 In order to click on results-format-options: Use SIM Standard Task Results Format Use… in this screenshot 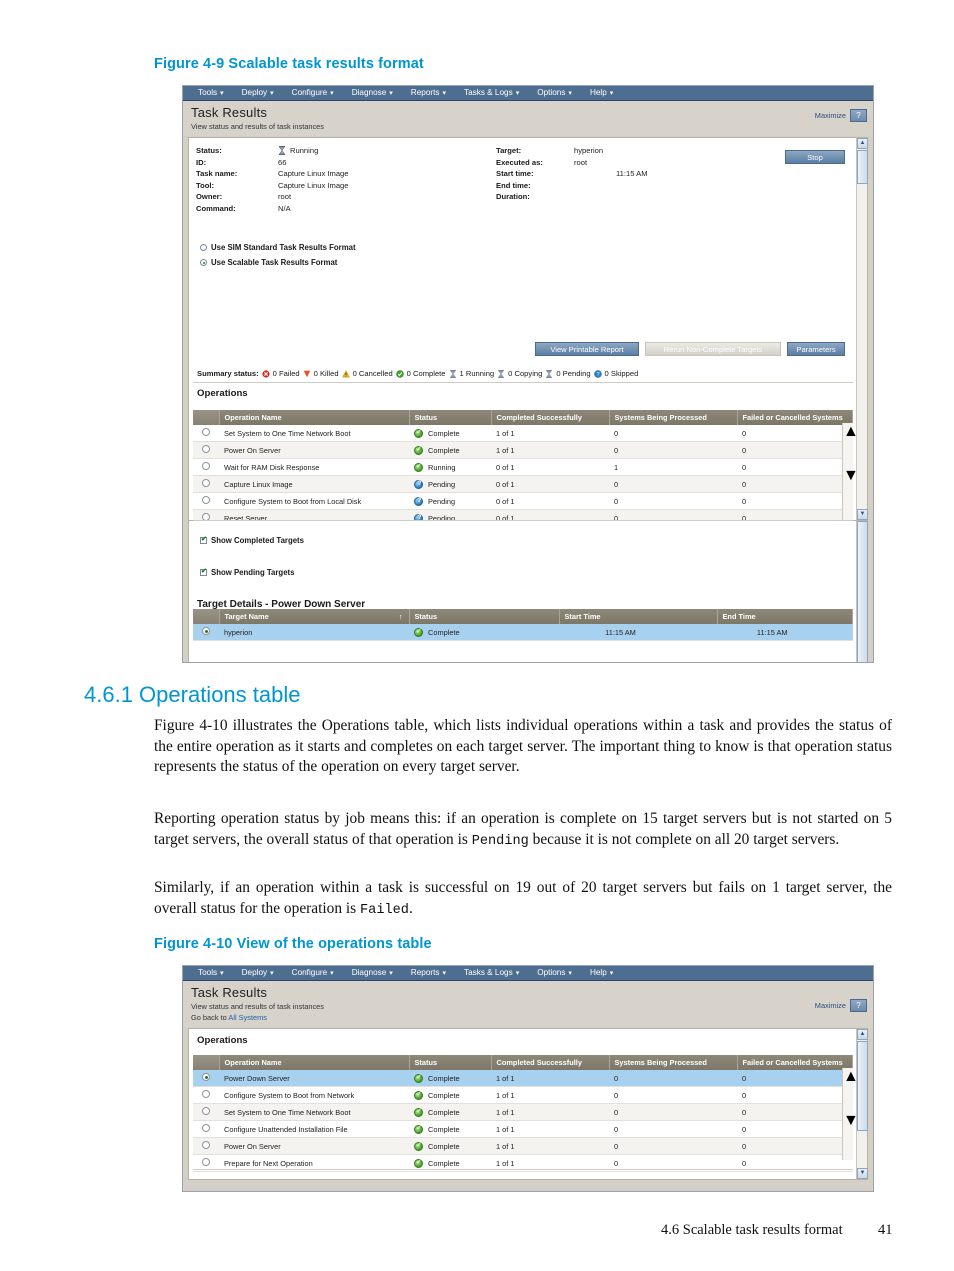, I will do `click(533, 255)`.